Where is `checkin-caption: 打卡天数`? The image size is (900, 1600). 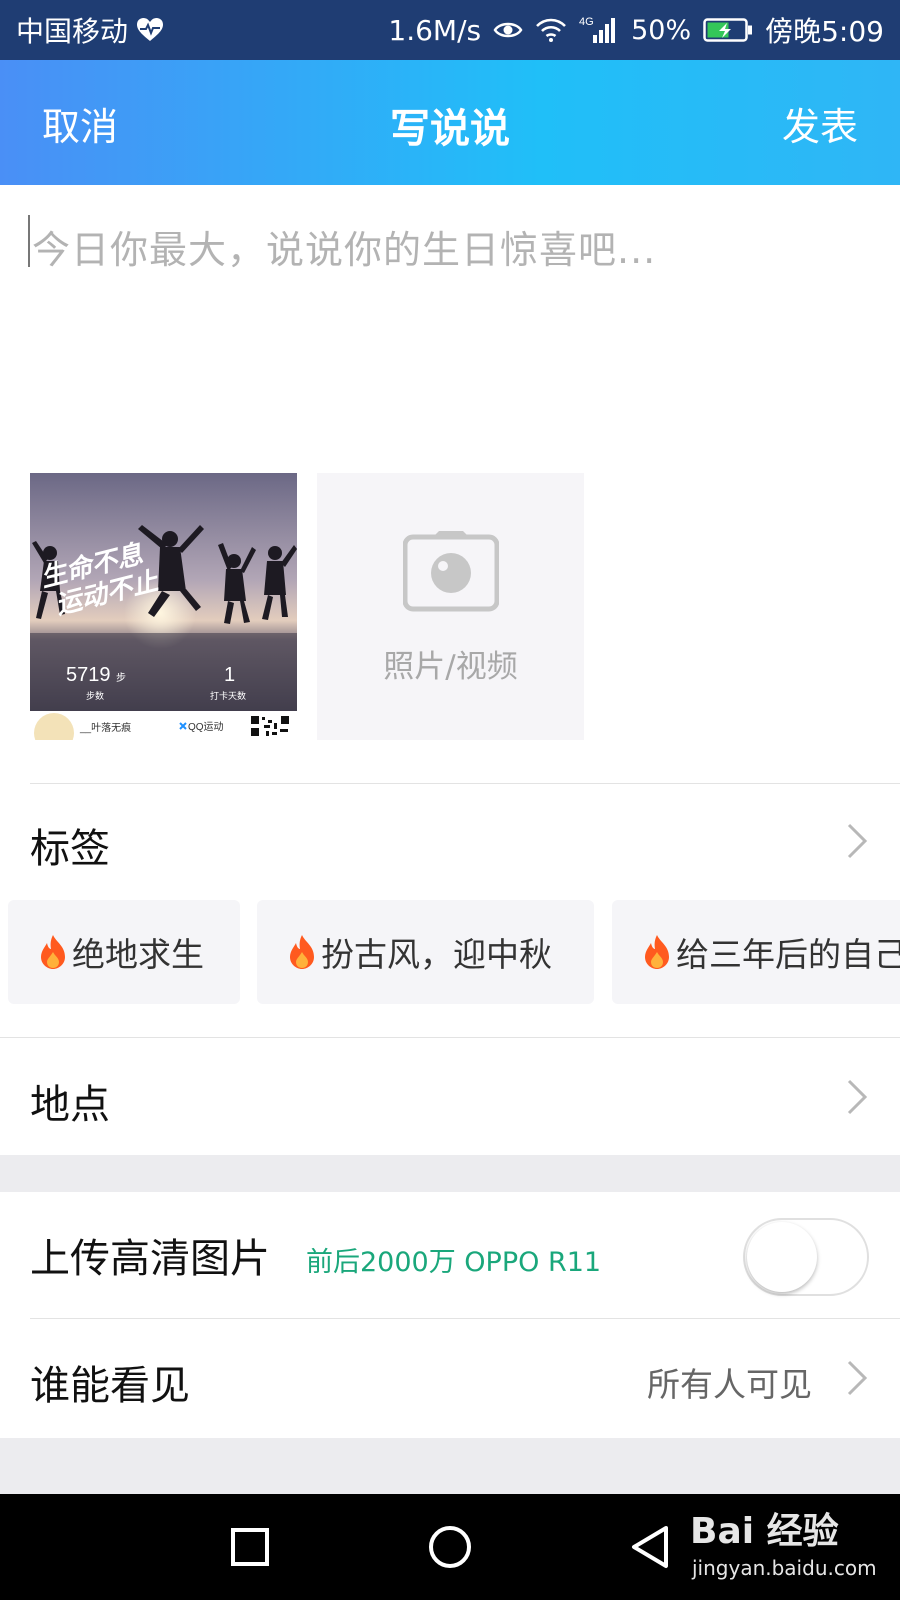 checkin-caption: 打卡天数 is located at coordinates (228, 695).